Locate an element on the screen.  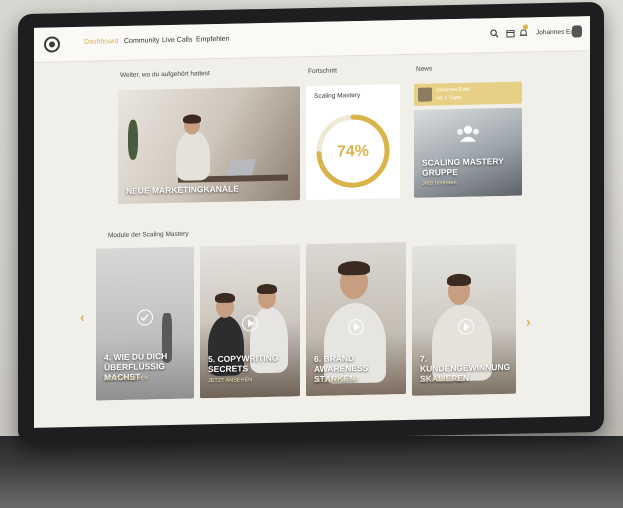
laptop-image is located at coordinates (241, 167).